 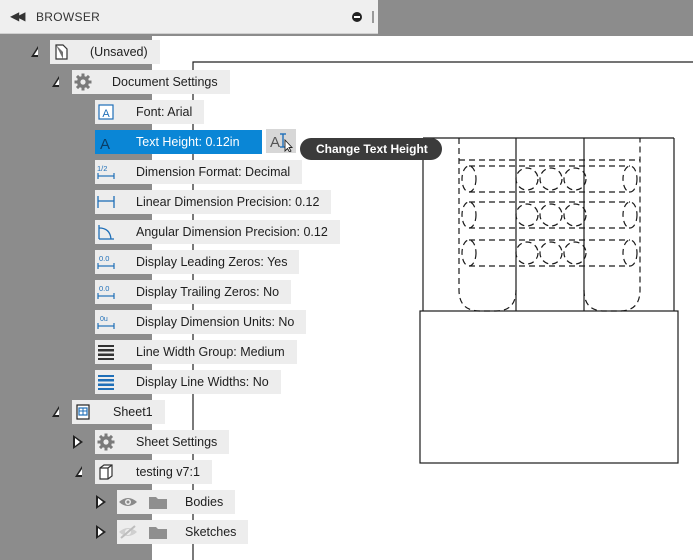 I want to click on dimension-units-icon: 0u, so click(x=106, y=322).